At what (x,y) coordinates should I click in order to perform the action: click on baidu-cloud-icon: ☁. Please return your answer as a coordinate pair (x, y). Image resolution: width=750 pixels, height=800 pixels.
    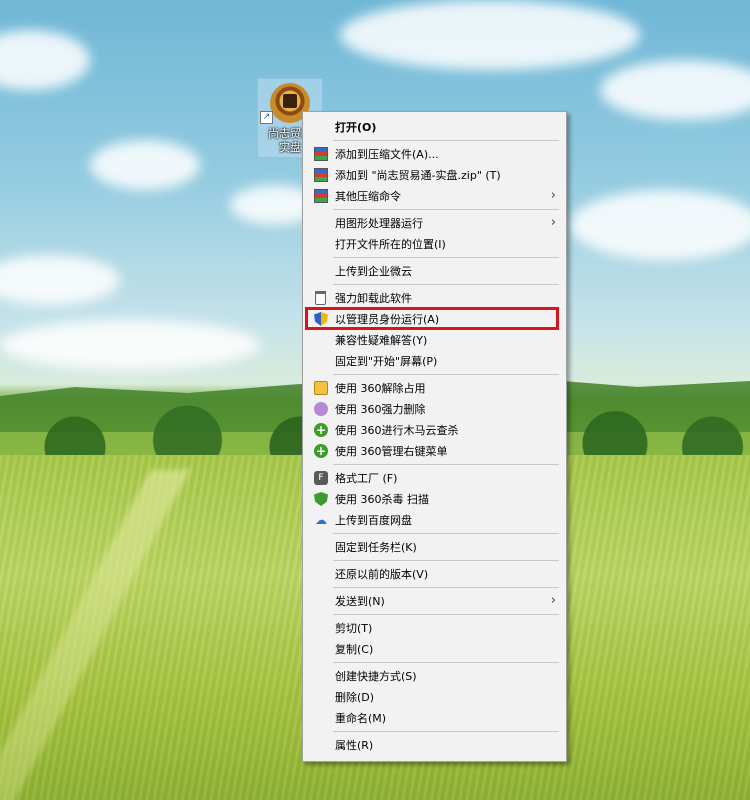
    Looking at the image, I should click on (321, 520).